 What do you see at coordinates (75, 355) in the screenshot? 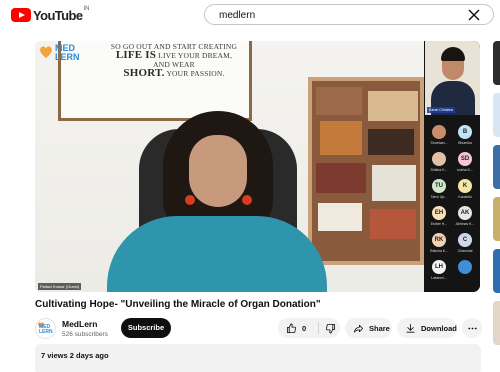
I see `views-and-date: 7 views 2 days ago` at bounding box center [75, 355].